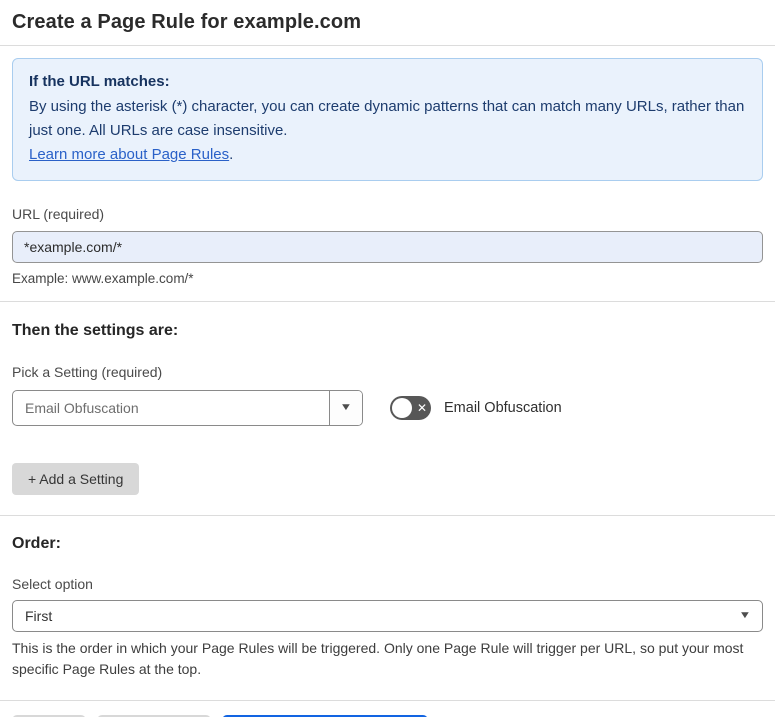  Describe the element at coordinates (387, 301) in the screenshot. I see `url-section-divider` at that location.